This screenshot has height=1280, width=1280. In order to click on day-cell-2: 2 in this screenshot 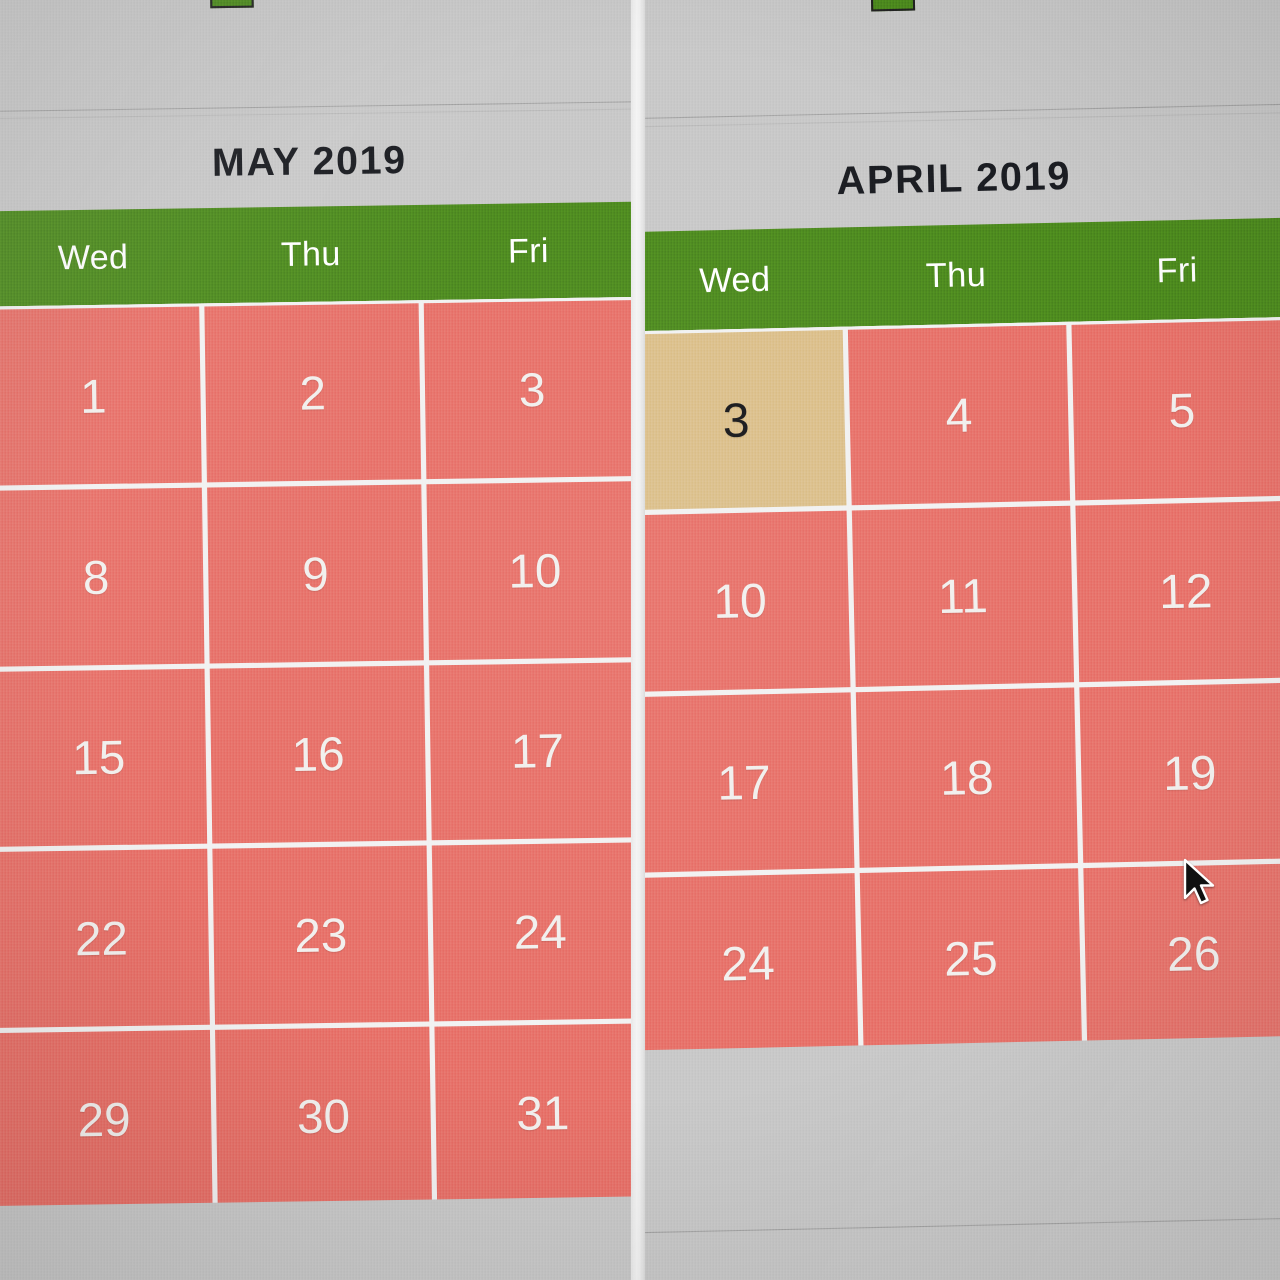, I will do `click(313, 393)`.